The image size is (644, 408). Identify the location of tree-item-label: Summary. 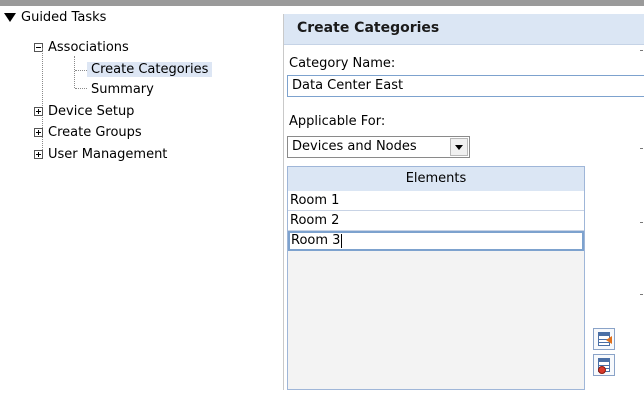
(122, 89).